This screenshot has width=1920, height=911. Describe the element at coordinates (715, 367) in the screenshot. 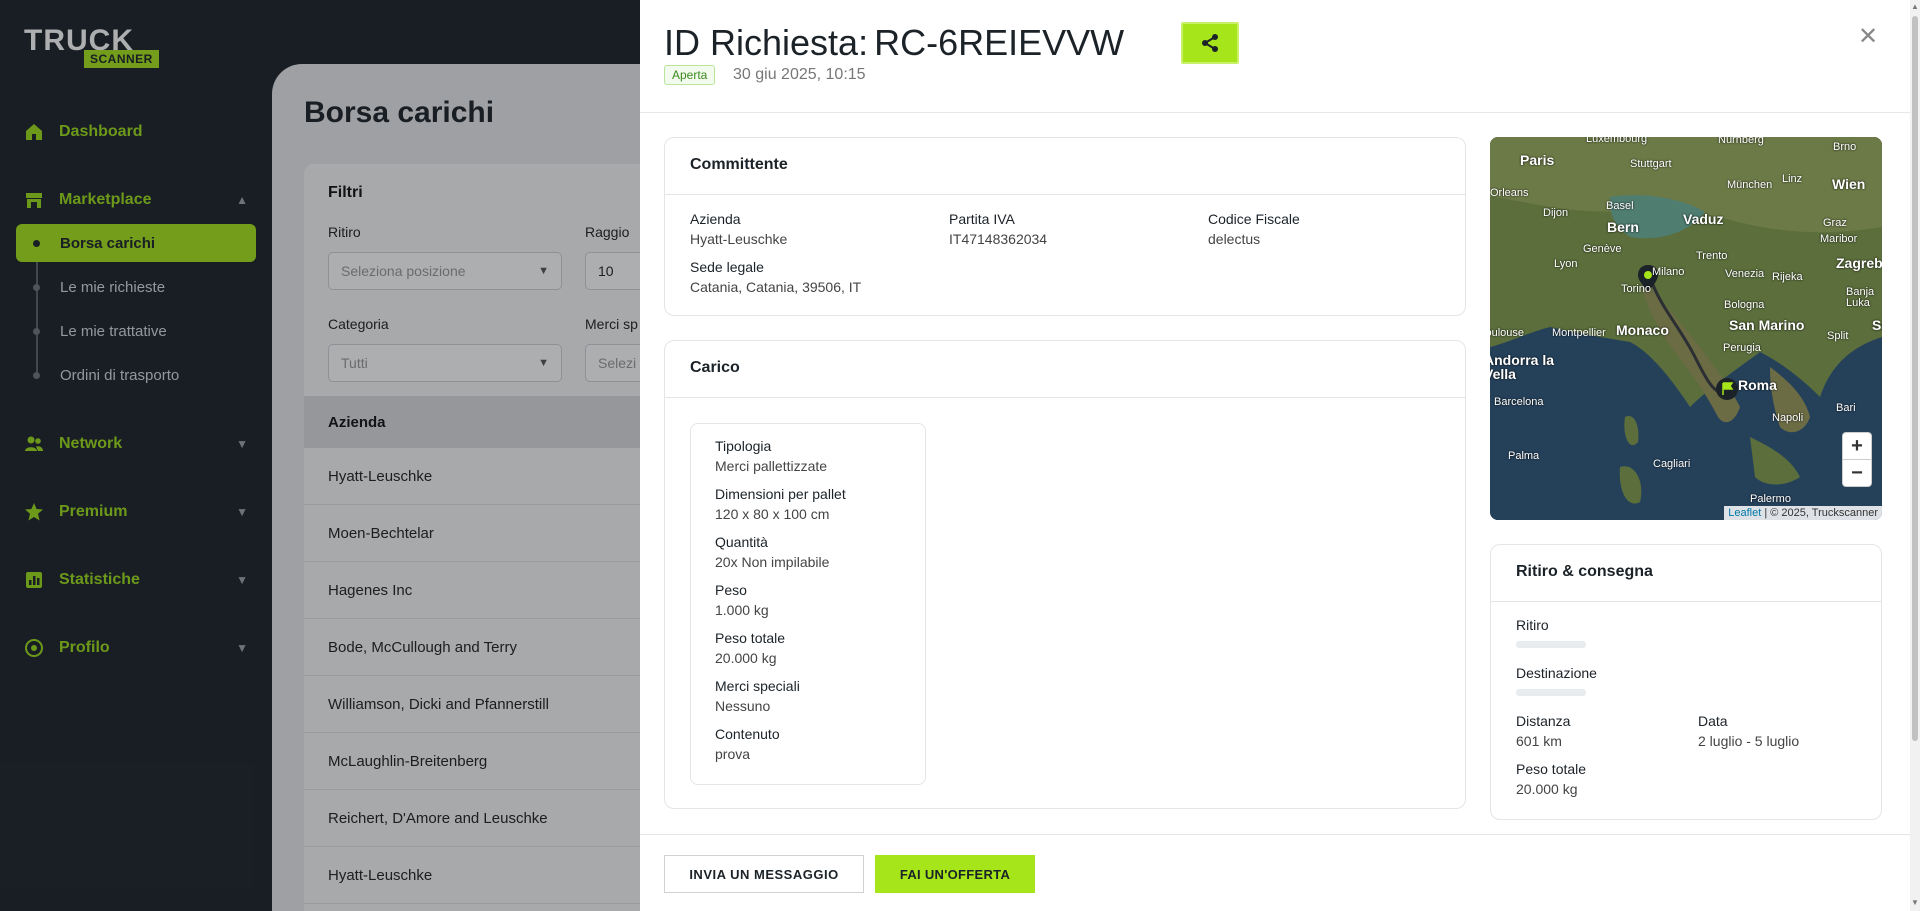

I see `carico-title: Carico` at that location.